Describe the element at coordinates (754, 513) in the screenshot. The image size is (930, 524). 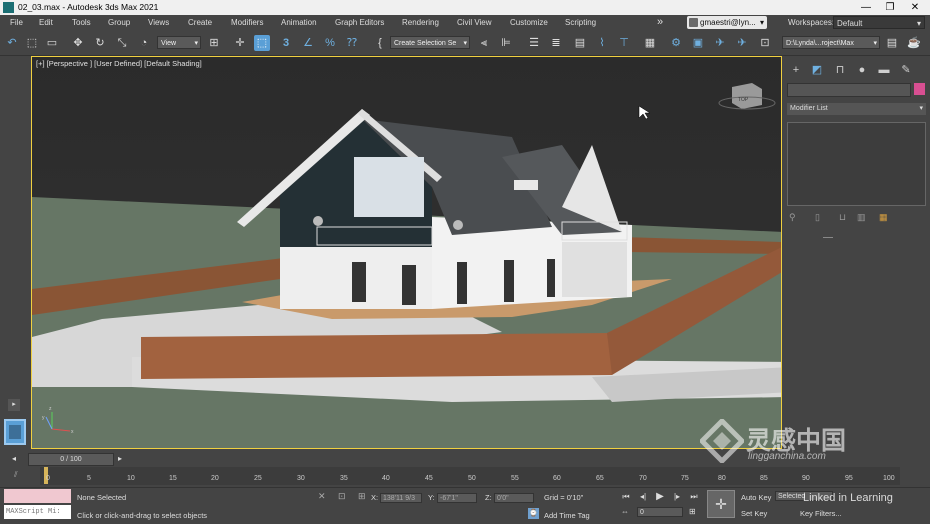
I see `set-key-button: Set Key` at that location.